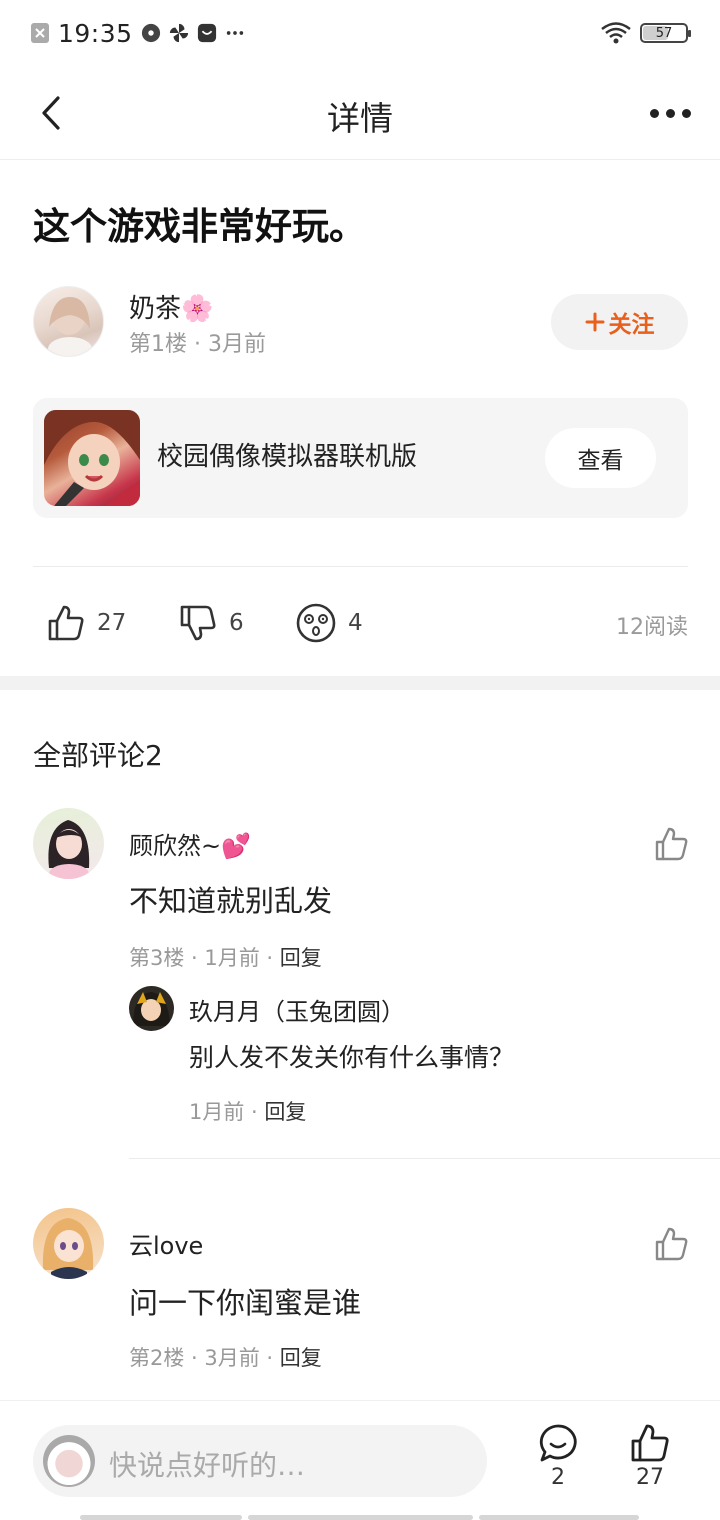 This screenshot has width=720, height=1520. Describe the element at coordinates (352, 1057) in the screenshot. I see `reply-text: 别人发不发关你有什么事情？` at that location.